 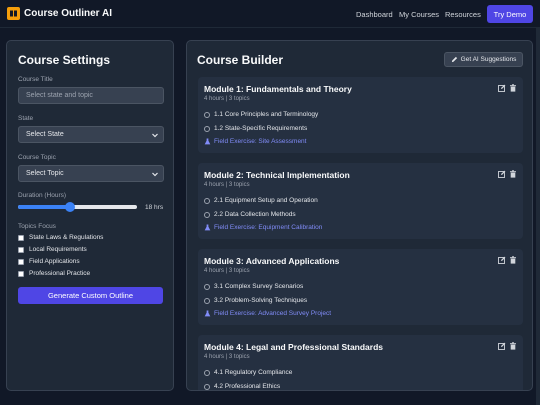 What do you see at coordinates (37, 226) in the screenshot?
I see `topics-focus-label: Topics Focus` at bounding box center [37, 226].